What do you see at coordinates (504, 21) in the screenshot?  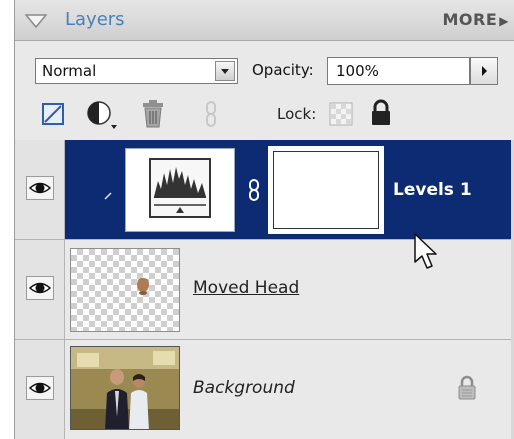 I see `triangle-right-icon: ▶` at bounding box center [504, 21].